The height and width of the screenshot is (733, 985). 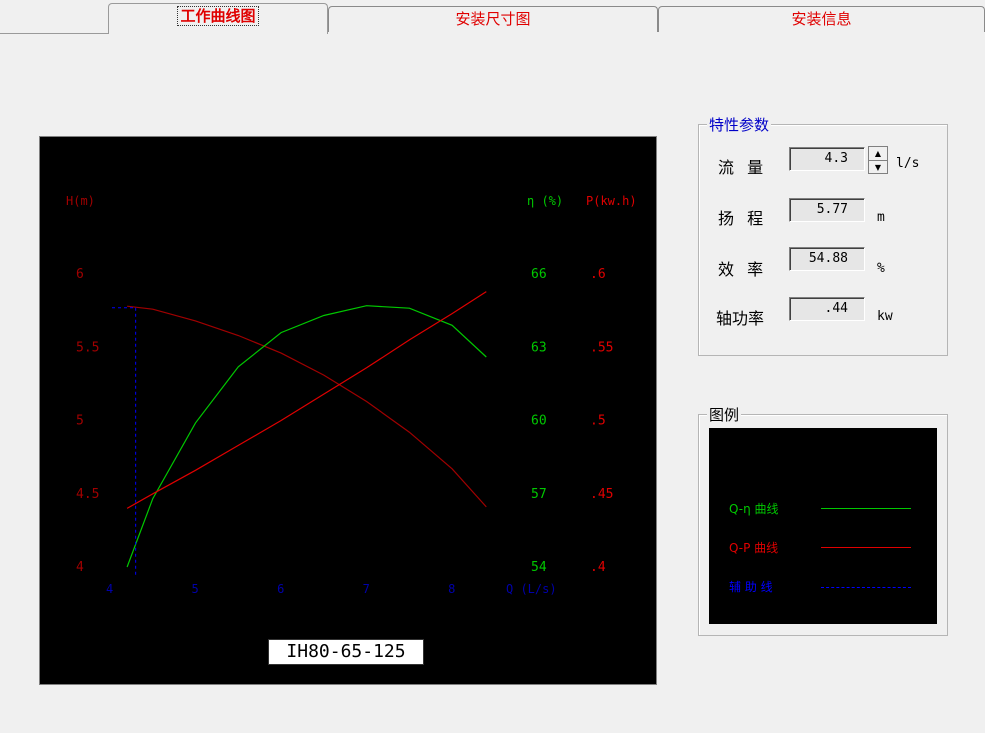 What do you see at coordinates (866, 587) in the screenshot?
I see `legend-line-aux` at bounding box center [866, 587].